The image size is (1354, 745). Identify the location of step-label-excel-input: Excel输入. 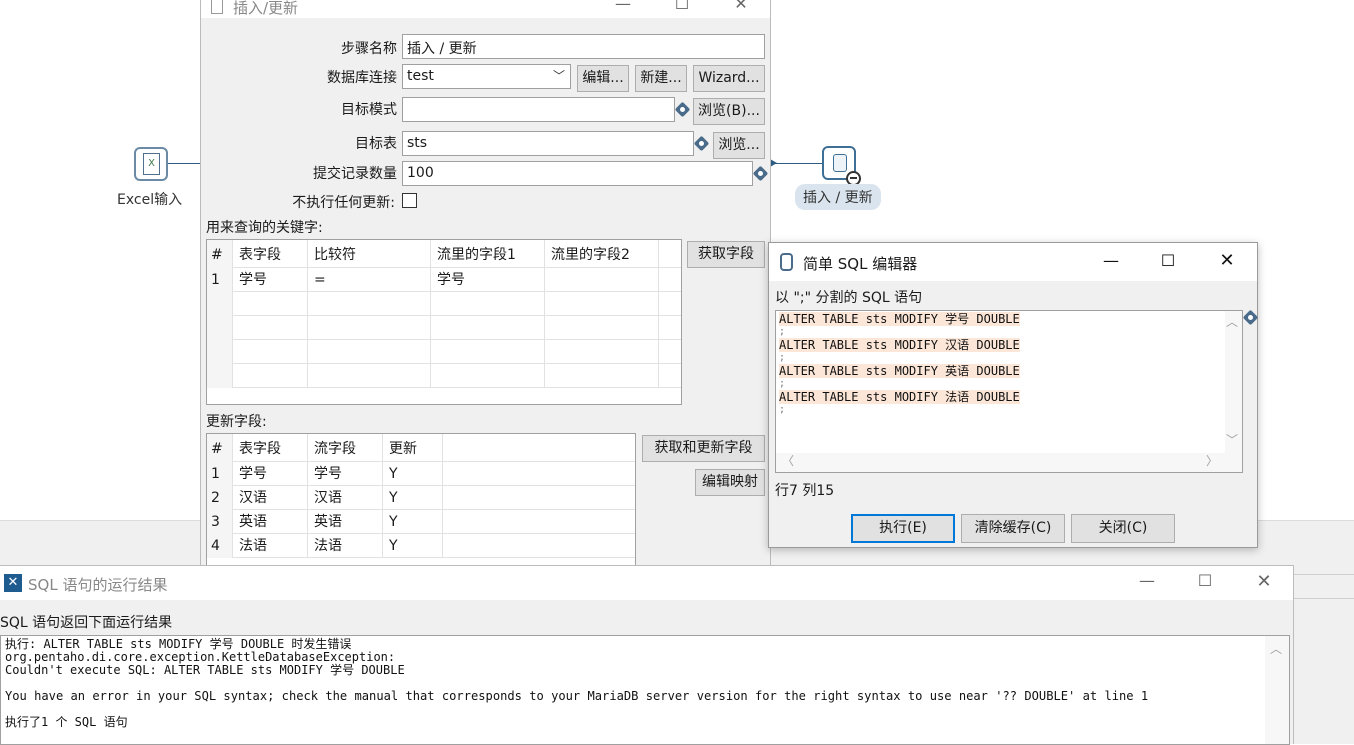
(149, 199).